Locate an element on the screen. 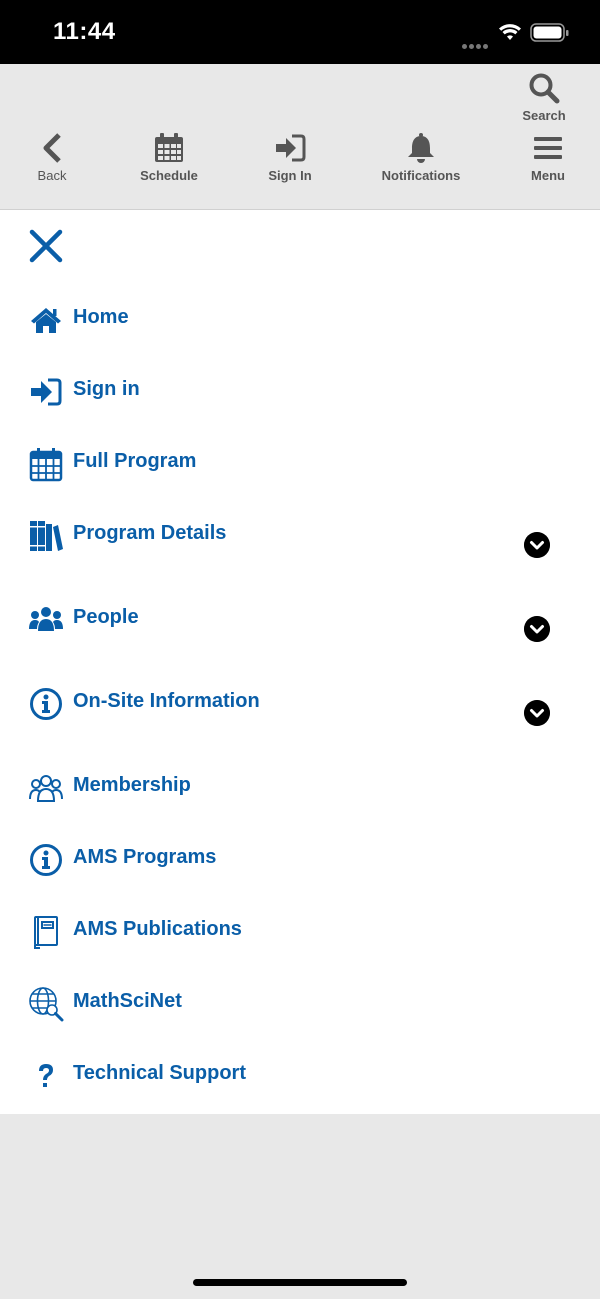 The height and width of the screenshot is (1299, 600). book-icon is located at coordinates (46, 932).